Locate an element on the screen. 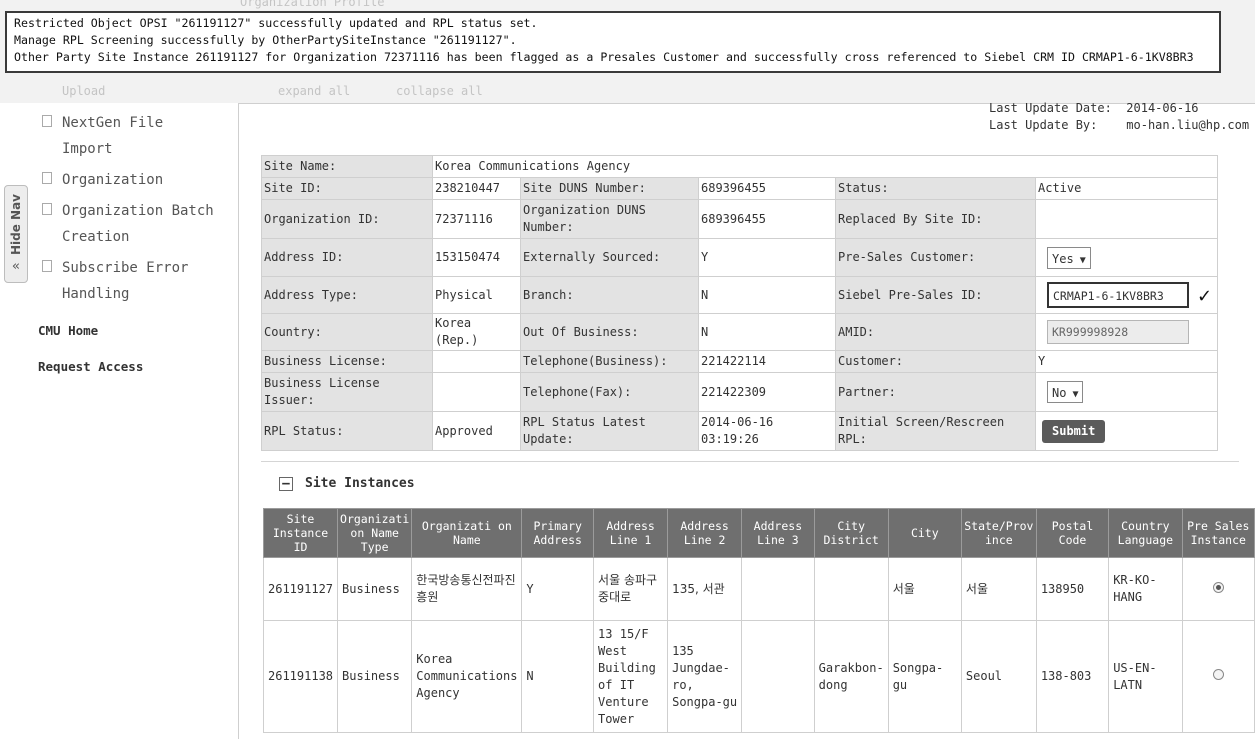  org-id-value: 72371116 is located at coordinates (476, 219).